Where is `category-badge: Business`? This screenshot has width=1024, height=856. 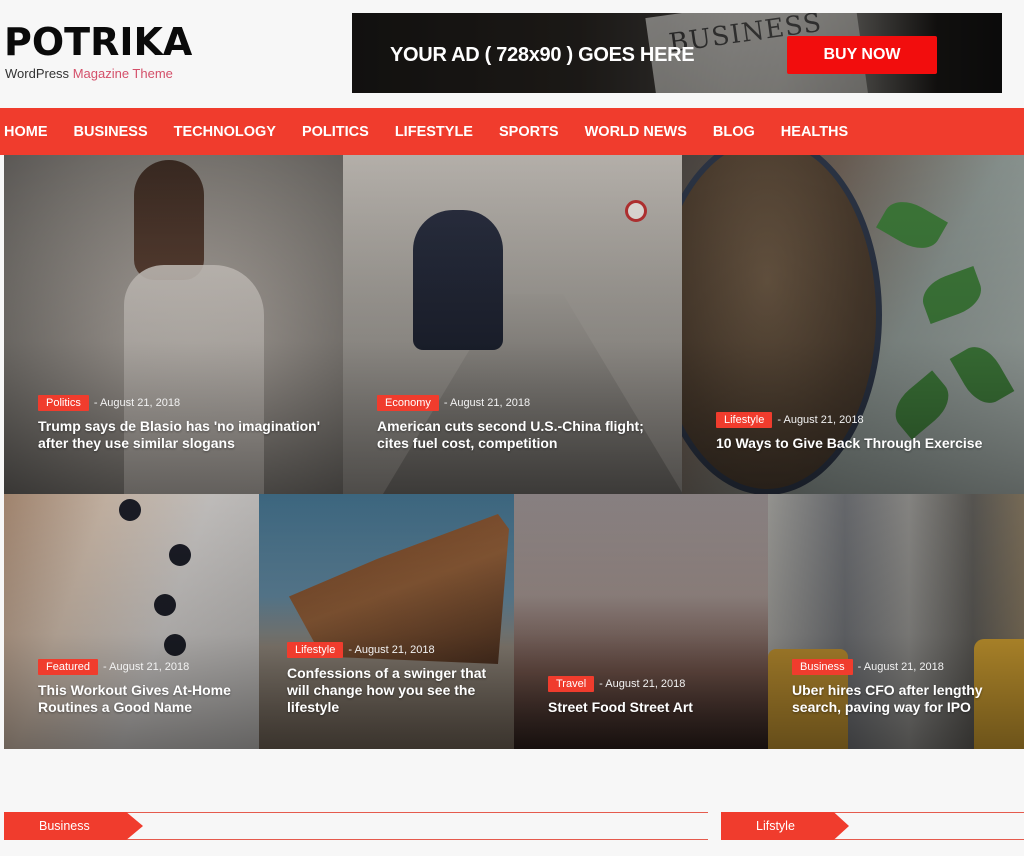 category-badge: Business is located at coordinates (822, 667).